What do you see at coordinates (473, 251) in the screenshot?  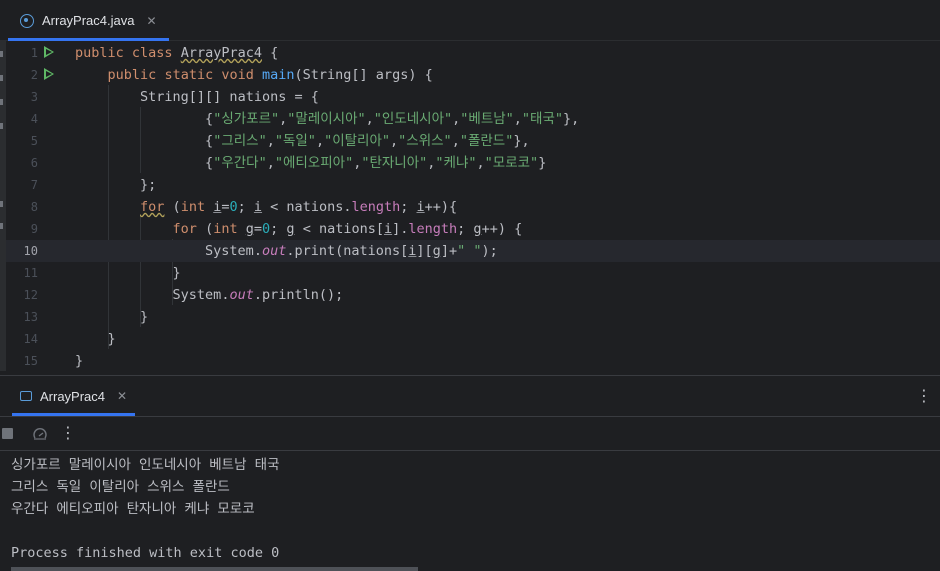 I see `code-line-current: 10 System.out.print(nations[i][g]+" ");` at bounding box center [473, 251].